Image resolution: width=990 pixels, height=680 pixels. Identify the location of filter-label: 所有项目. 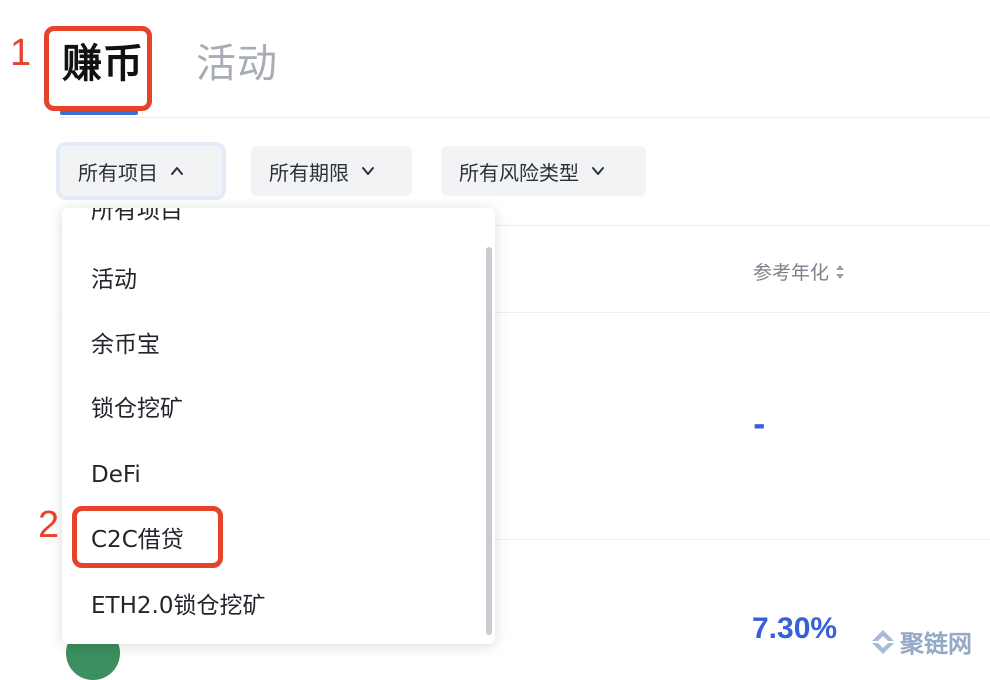
(118, 172).